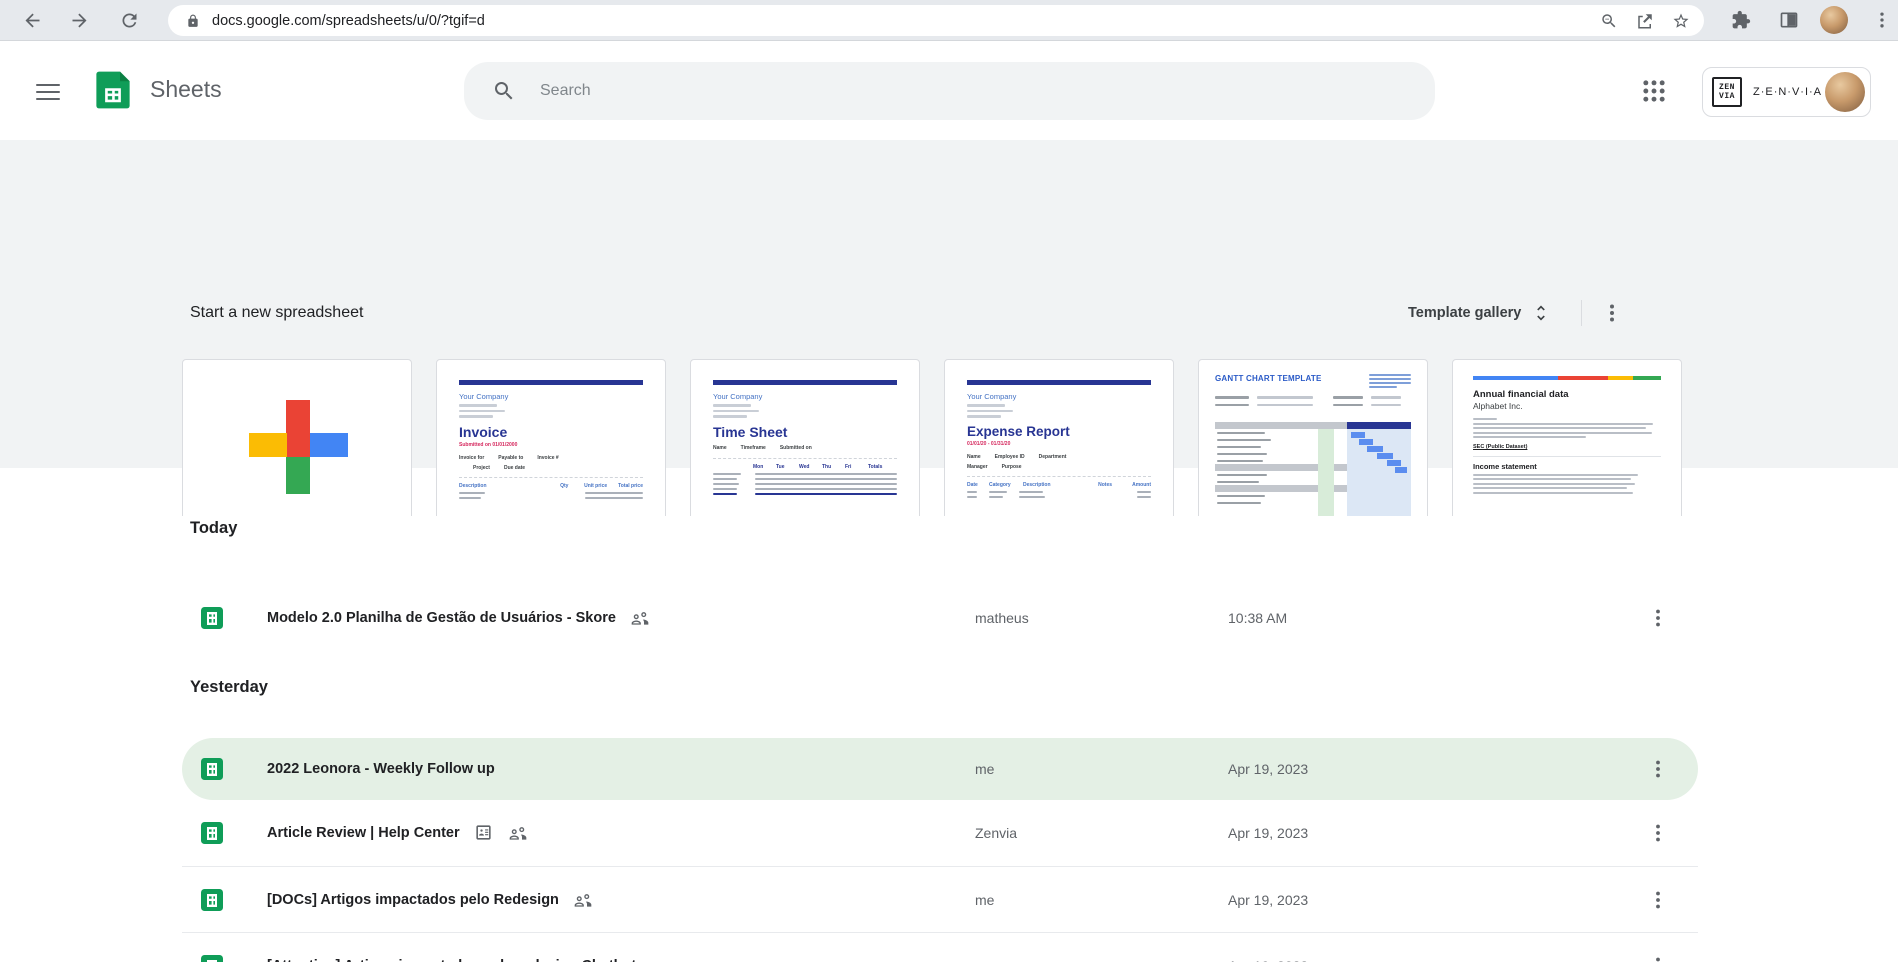 The width and height of the screenshot is (1898, 962). What do you see at coordinates (79, 20) in the screenshot?
I see `forward-icon` at bounding box center [79, 20].